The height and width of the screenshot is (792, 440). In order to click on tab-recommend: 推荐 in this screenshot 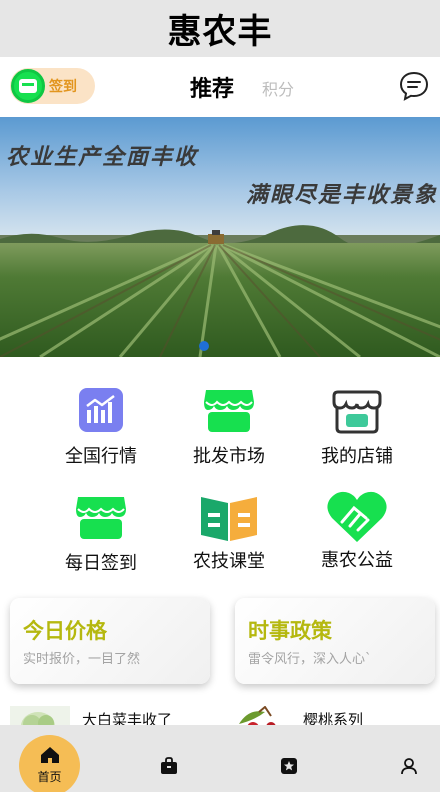, I will do `click(212, 87)`.